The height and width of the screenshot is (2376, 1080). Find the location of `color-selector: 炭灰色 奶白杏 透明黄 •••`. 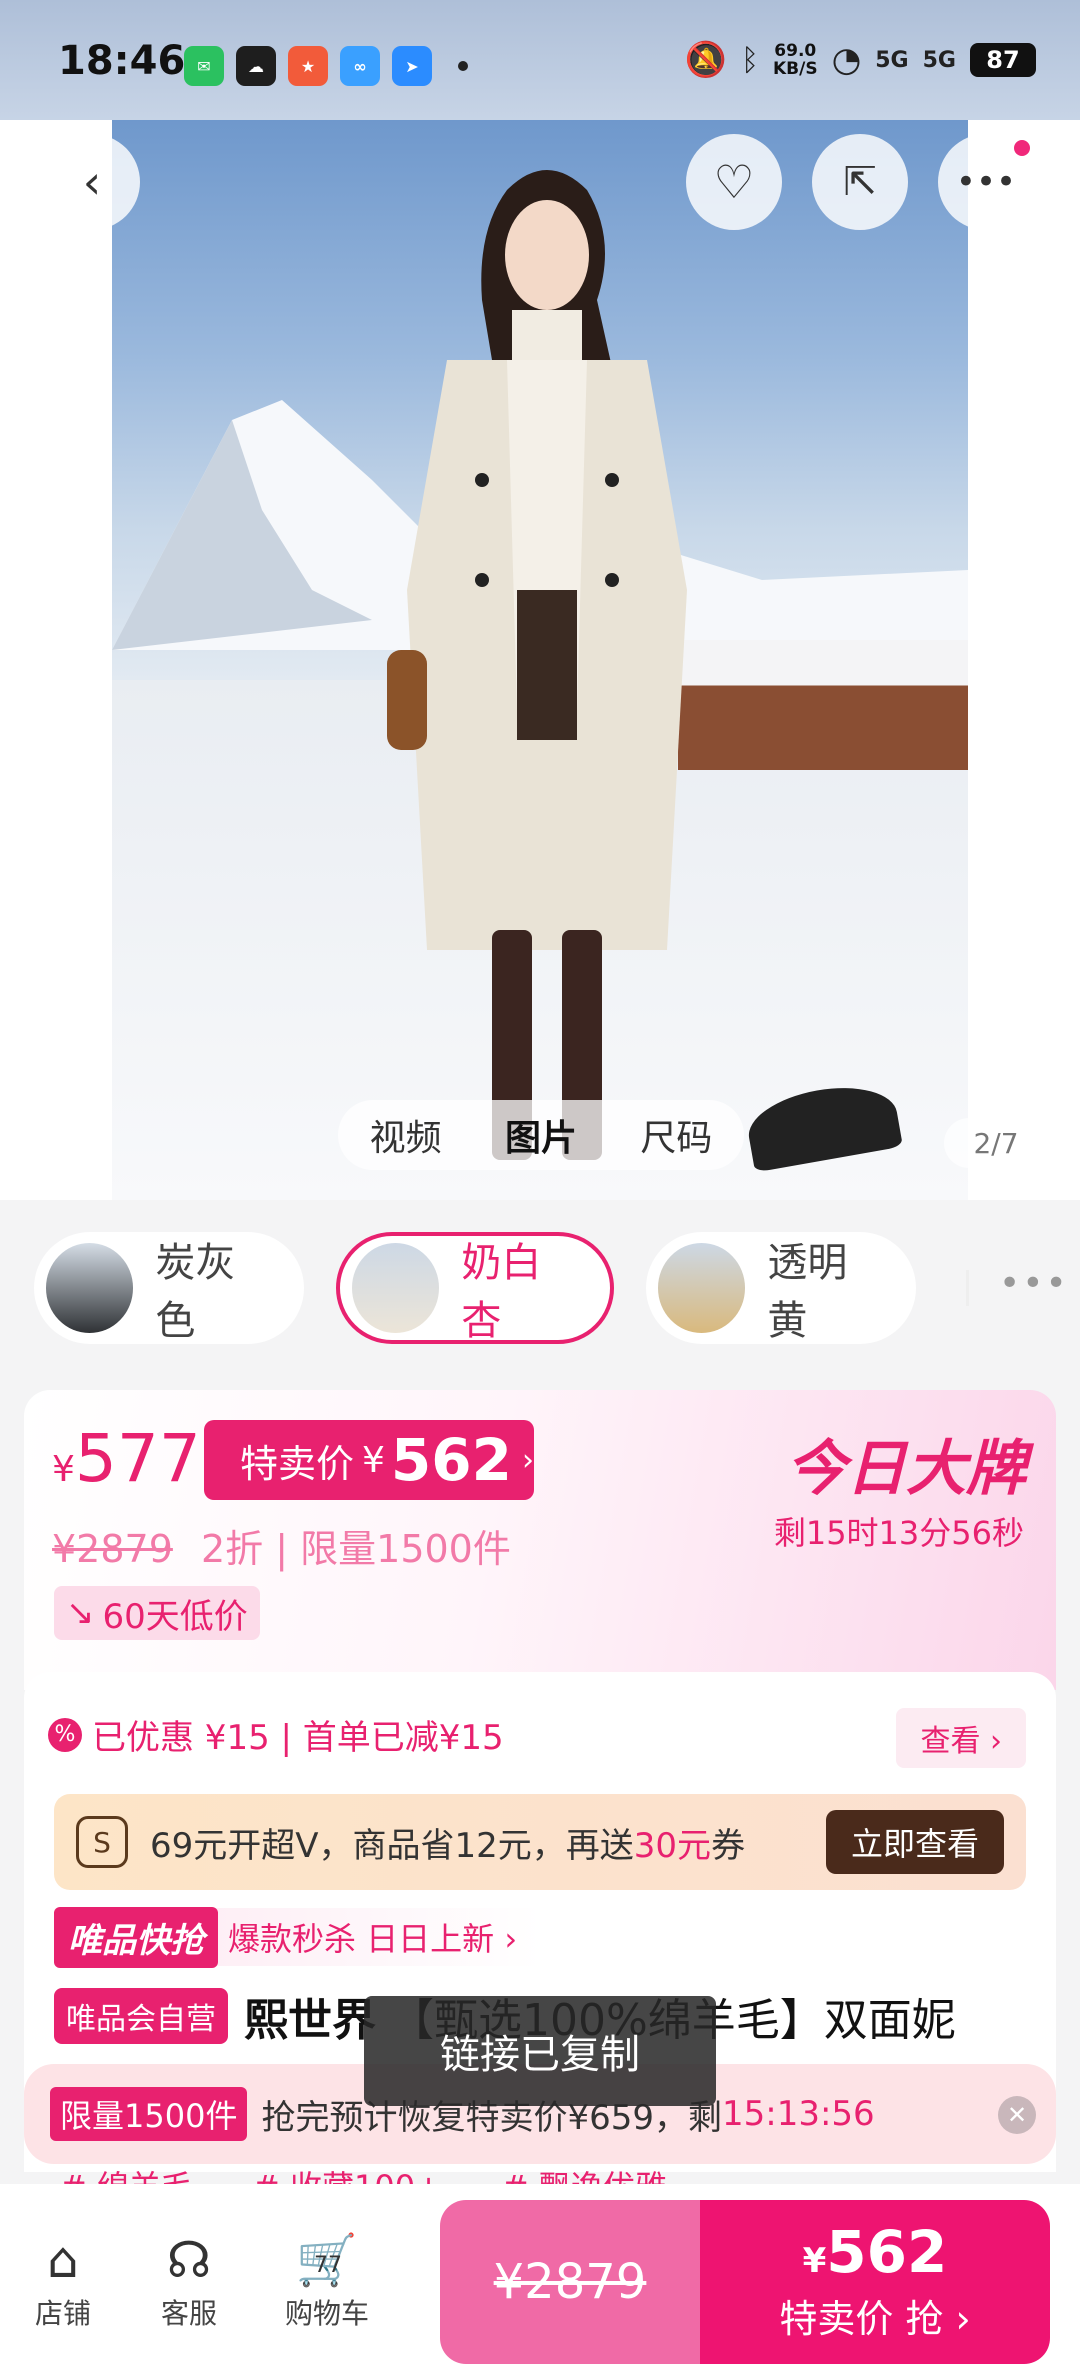

color-selector: 炭灰色 奶白杏 透明黄 ••• is located at coordinates (540, 1290).